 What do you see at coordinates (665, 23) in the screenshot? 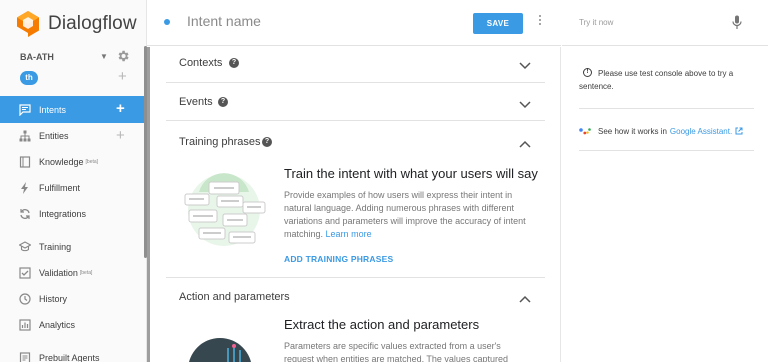
I see `try-it-bar: Try it now` at bounding box center [665, 23].